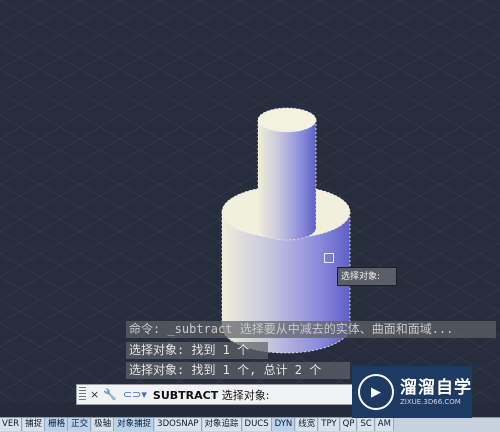 This screenshot has height=432, width=500. I want to click on status-toggle-栅格: 栅格, so click(57, 424).